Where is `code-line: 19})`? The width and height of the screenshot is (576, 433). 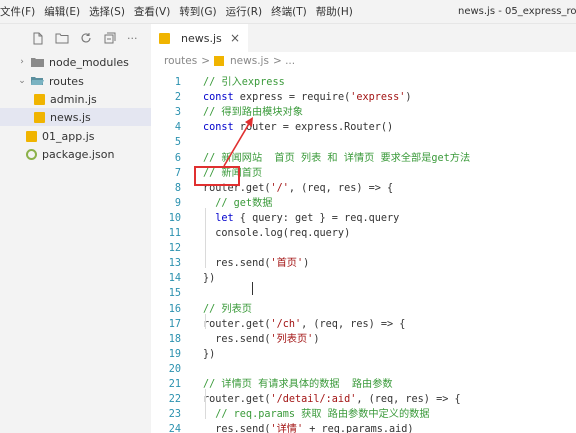 code-line: 19}) is located at coordinates (363, 354).